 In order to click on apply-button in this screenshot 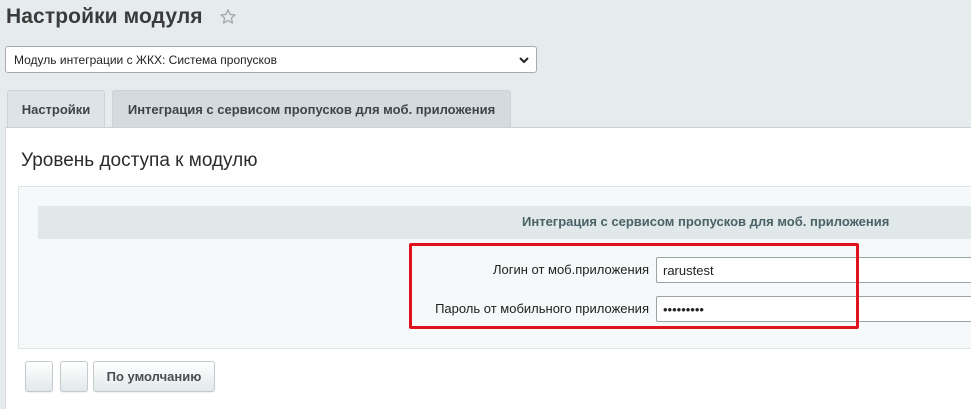, I will do `click(39, 376)`.